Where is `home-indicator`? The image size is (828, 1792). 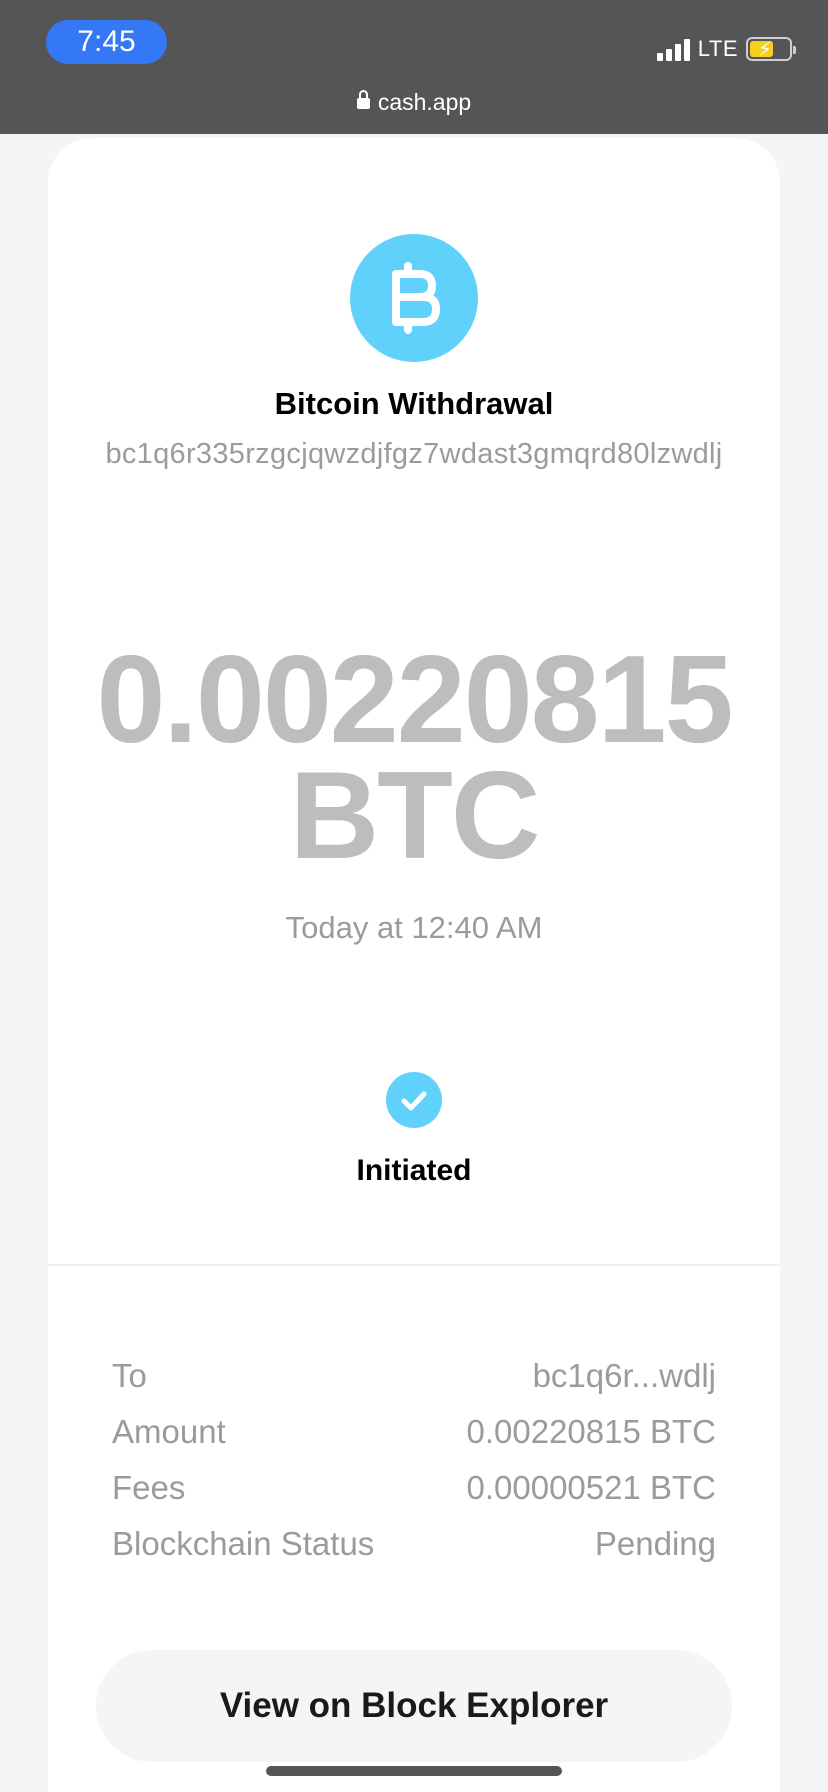 home-indicator is located at coordinates (414, 1771).